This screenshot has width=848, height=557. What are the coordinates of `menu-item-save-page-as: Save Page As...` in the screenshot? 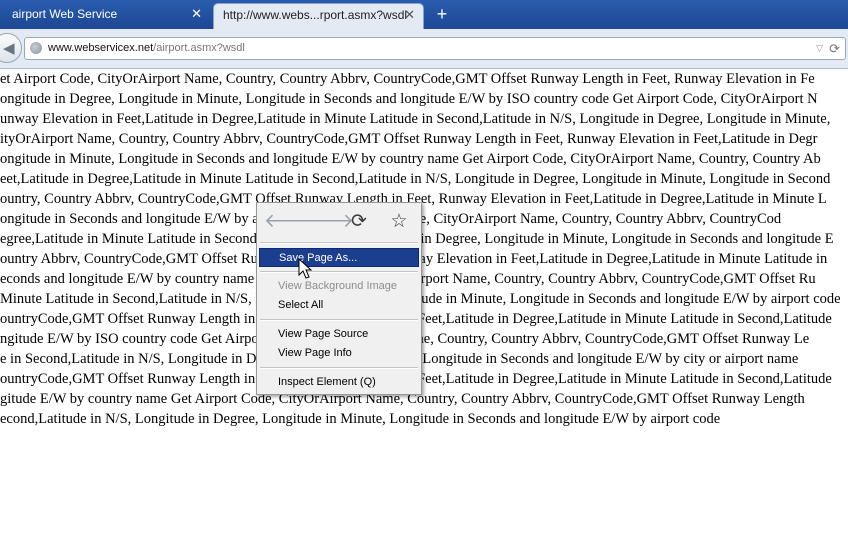 It's located at (339, 257).